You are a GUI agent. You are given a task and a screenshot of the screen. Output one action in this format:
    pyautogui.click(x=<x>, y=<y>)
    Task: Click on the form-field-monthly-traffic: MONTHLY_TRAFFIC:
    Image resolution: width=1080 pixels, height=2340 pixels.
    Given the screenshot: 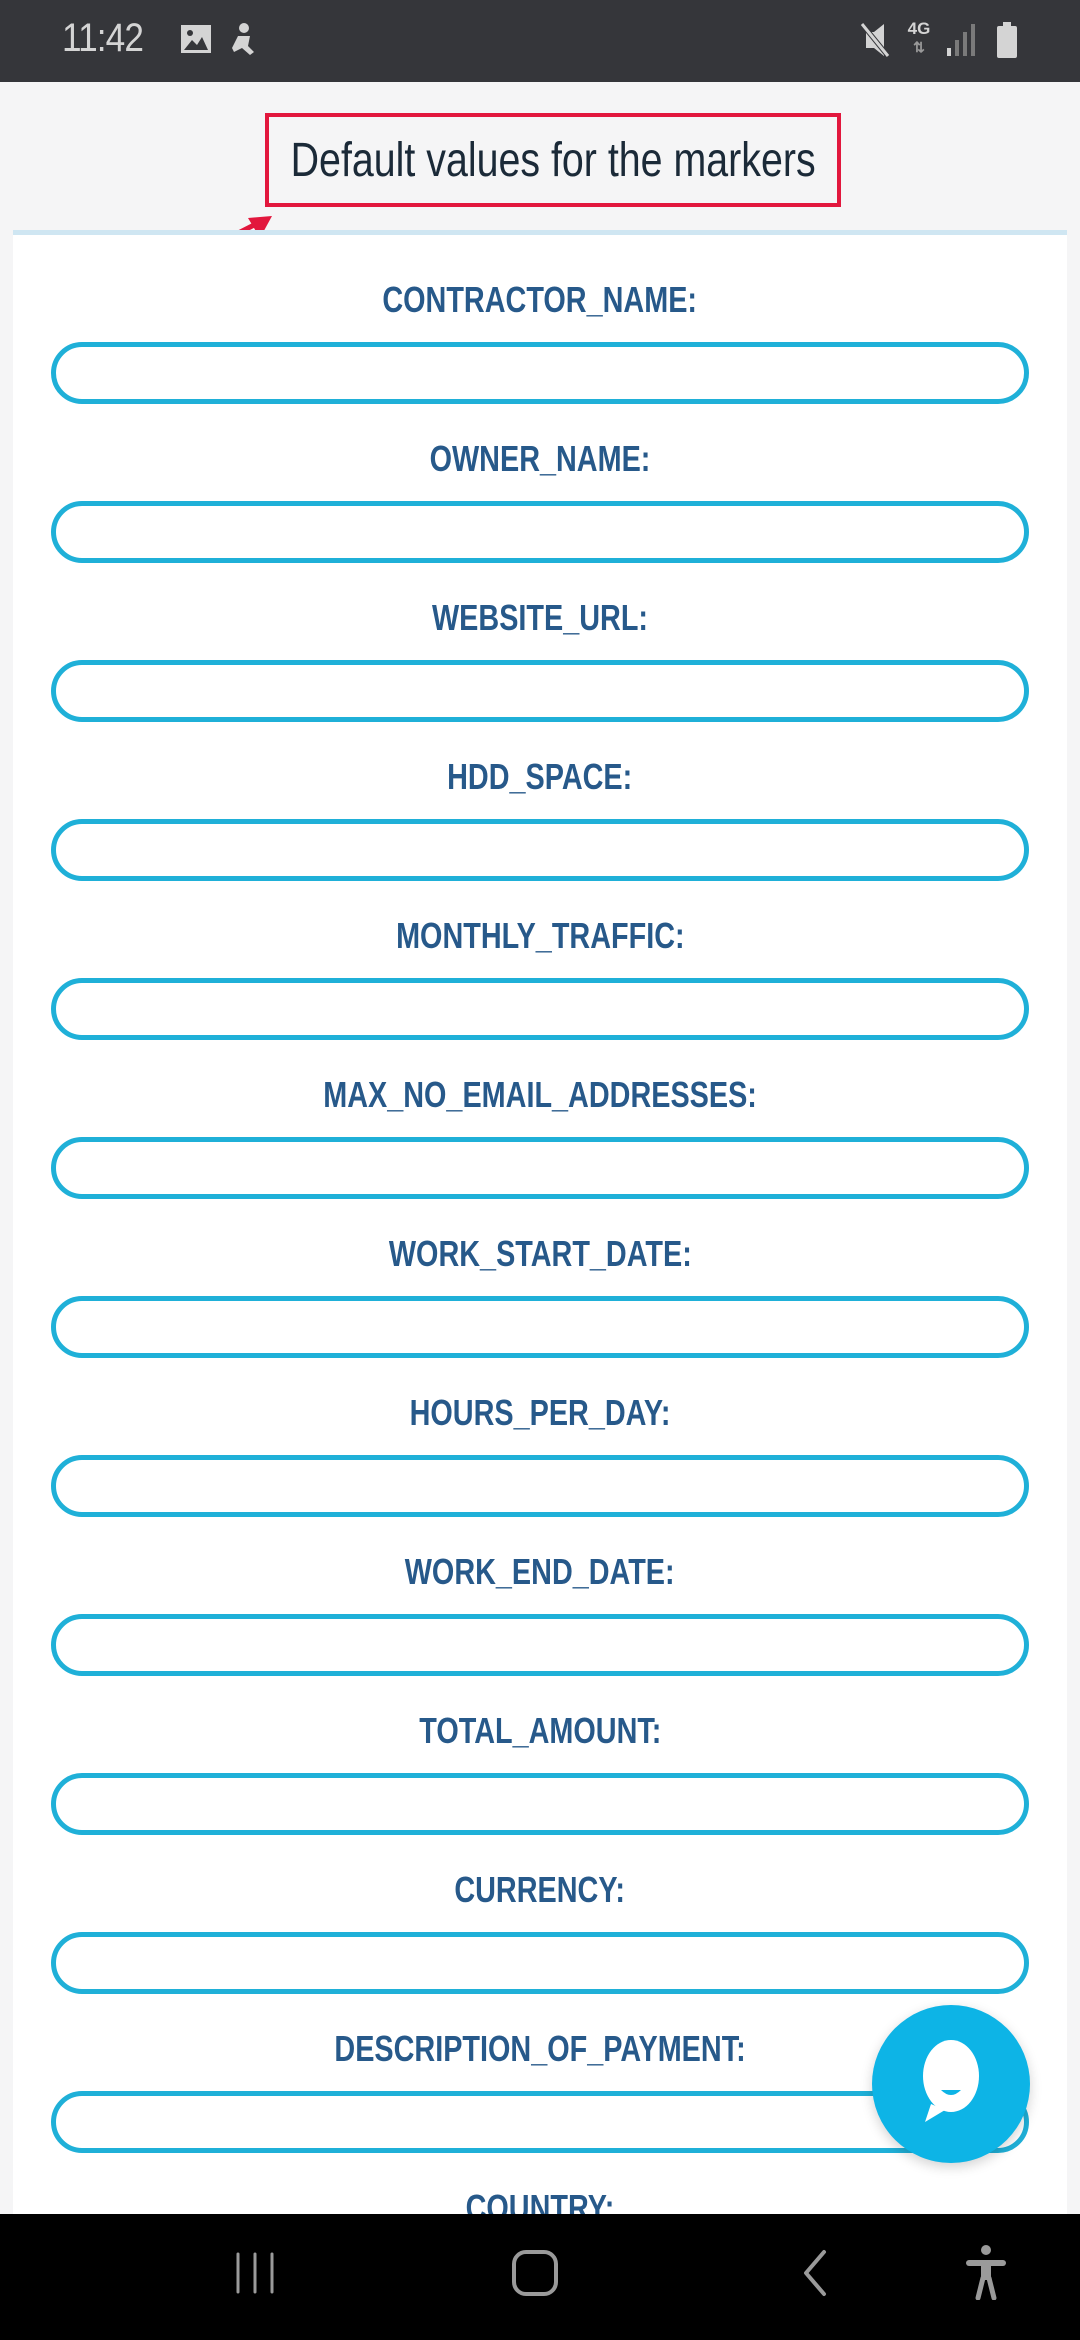 What is the action you would take?
    pyautogui.click(x=540, y=955)
    